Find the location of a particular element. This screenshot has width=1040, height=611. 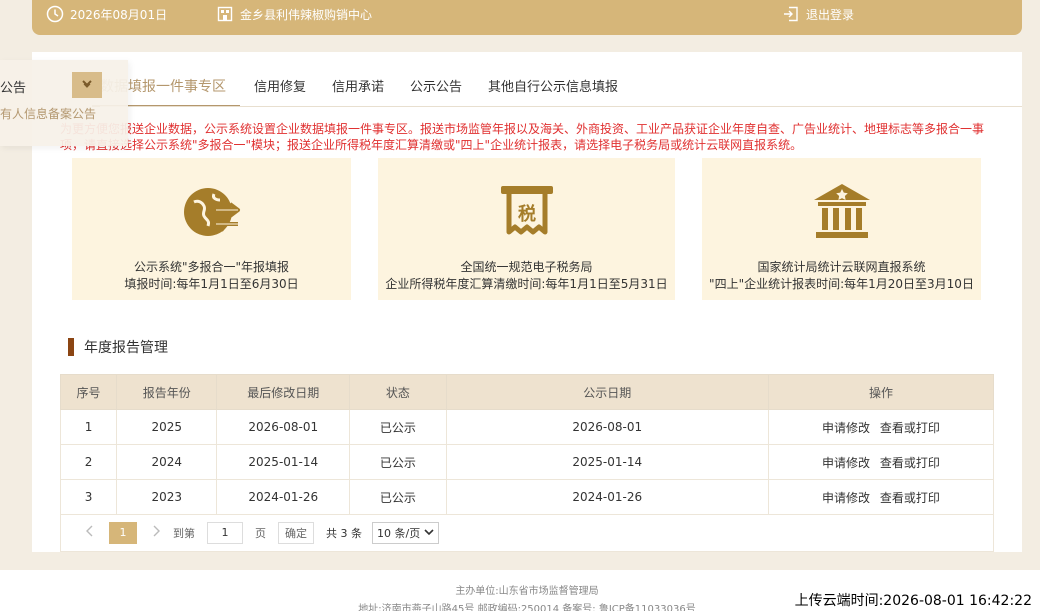

collapse-toggle is located at coordinates (87, 85).